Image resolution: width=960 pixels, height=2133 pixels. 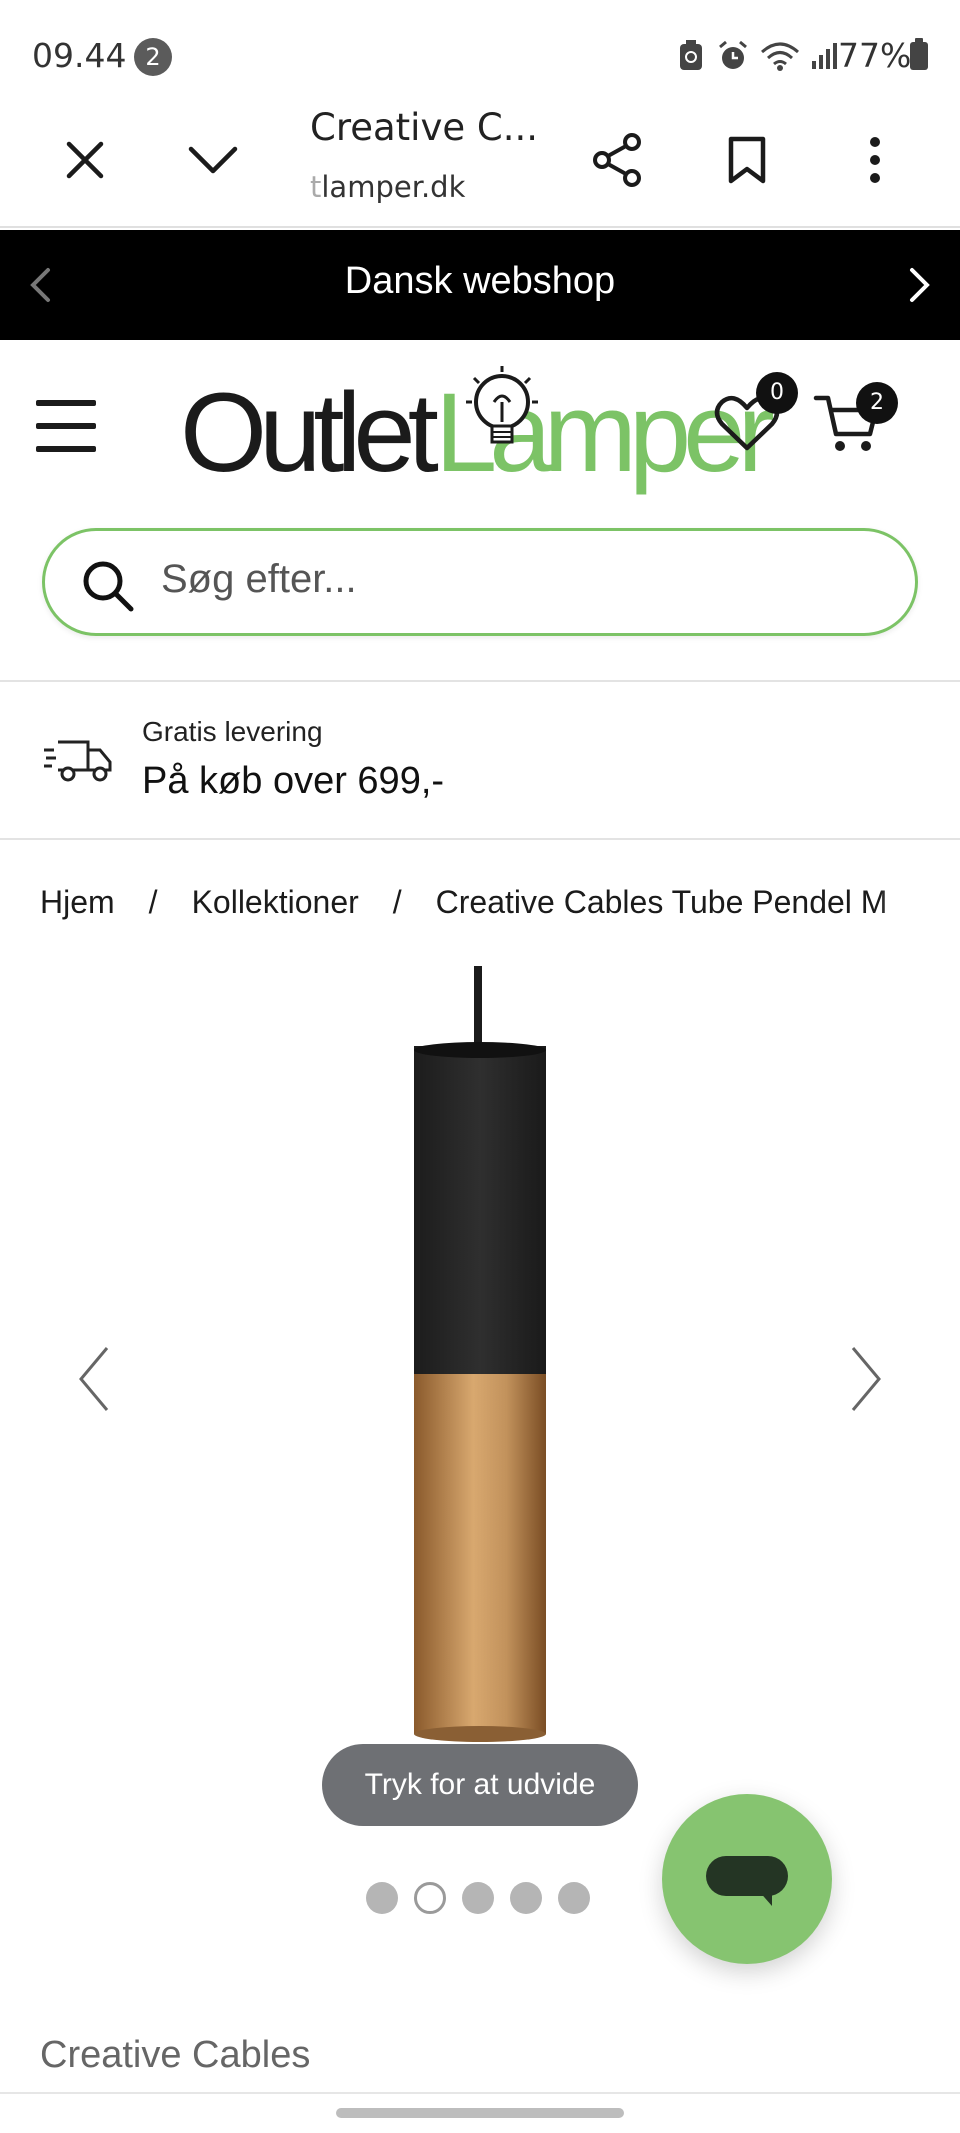 What do you see at coordinates (733, 54) in the screenshot?
I see `alarm-icon` at bounding box center [733, 54].